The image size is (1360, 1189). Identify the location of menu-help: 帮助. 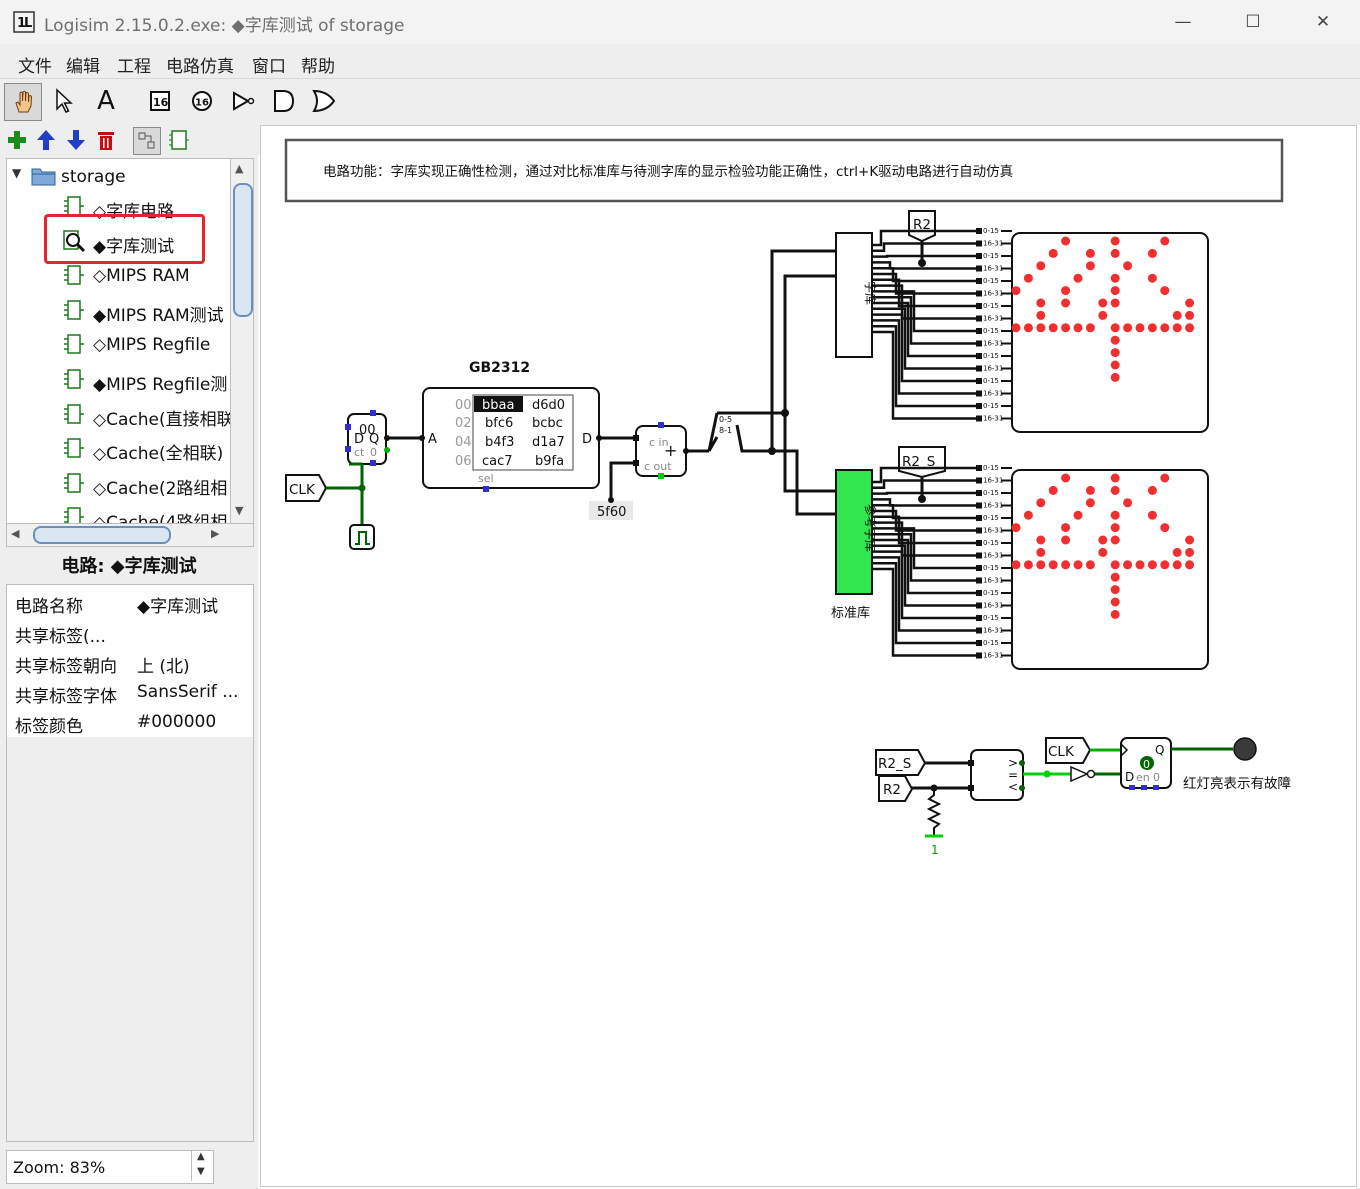
(318, 64).